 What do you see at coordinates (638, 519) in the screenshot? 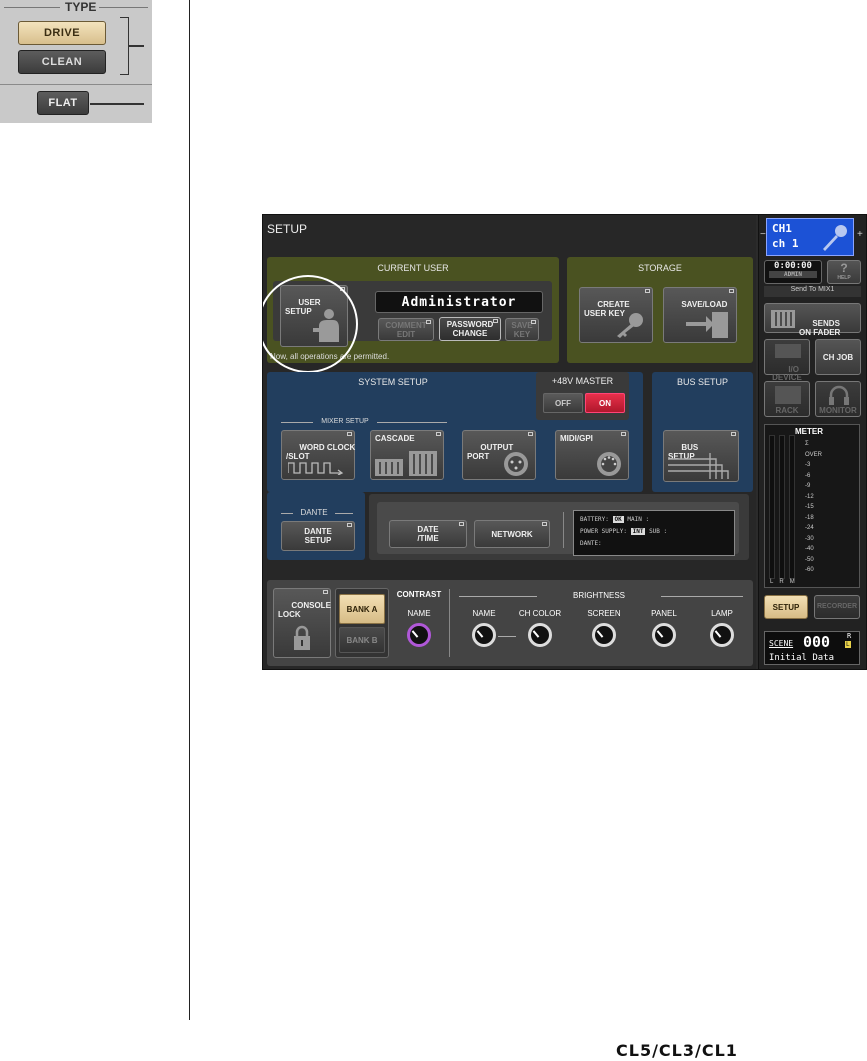
I see `main-label: MAIN :` at bounding box center [638, 519].